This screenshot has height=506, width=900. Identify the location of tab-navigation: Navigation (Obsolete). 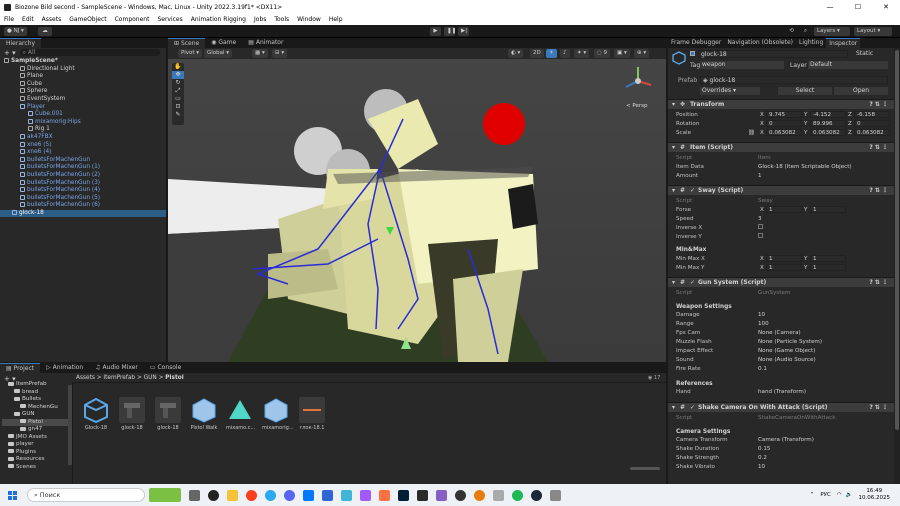
(760, 43).